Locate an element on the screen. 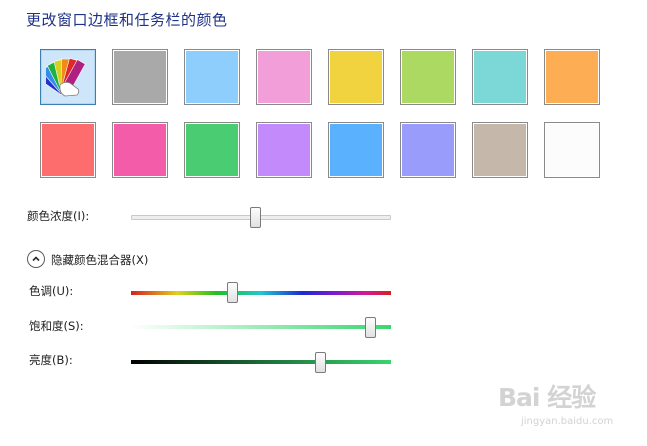  chevron-up-icon is located at coordinates (36, 259).